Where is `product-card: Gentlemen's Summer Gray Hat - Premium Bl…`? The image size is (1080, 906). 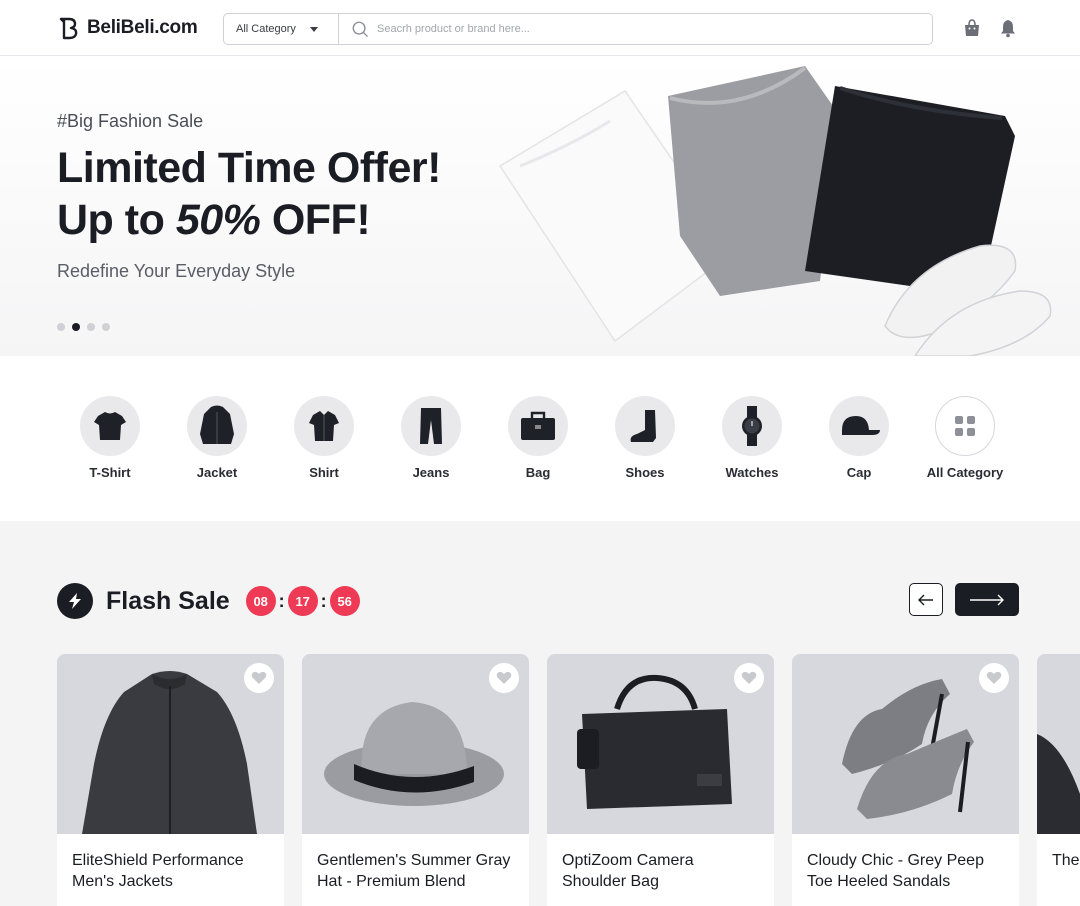
product-card: Gentlemen's Summer Gray Hat - Premium Bl… is located at coordinates (415, 780).